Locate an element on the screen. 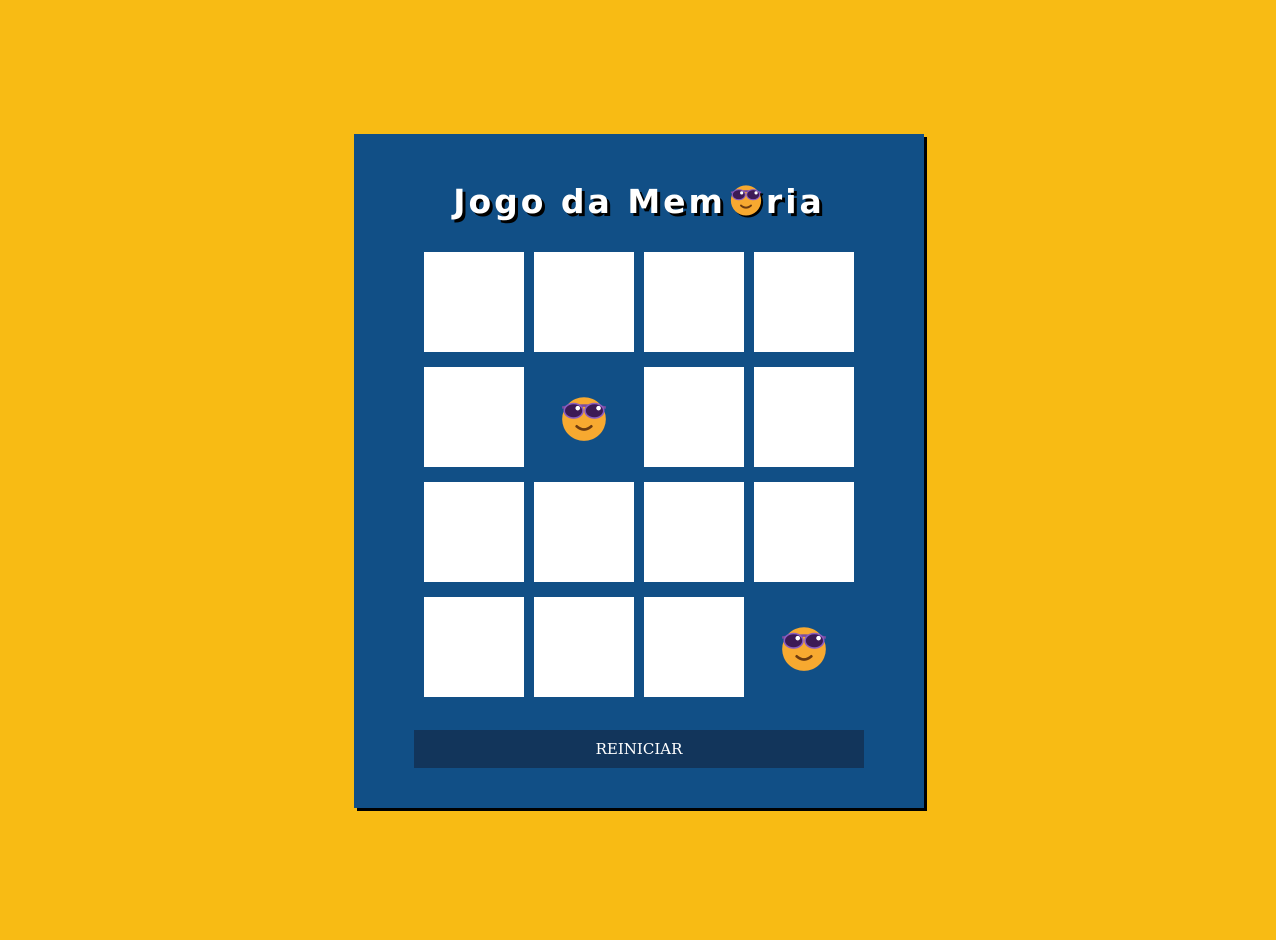  title-text-end: ria is located at coordinates (795, 201).